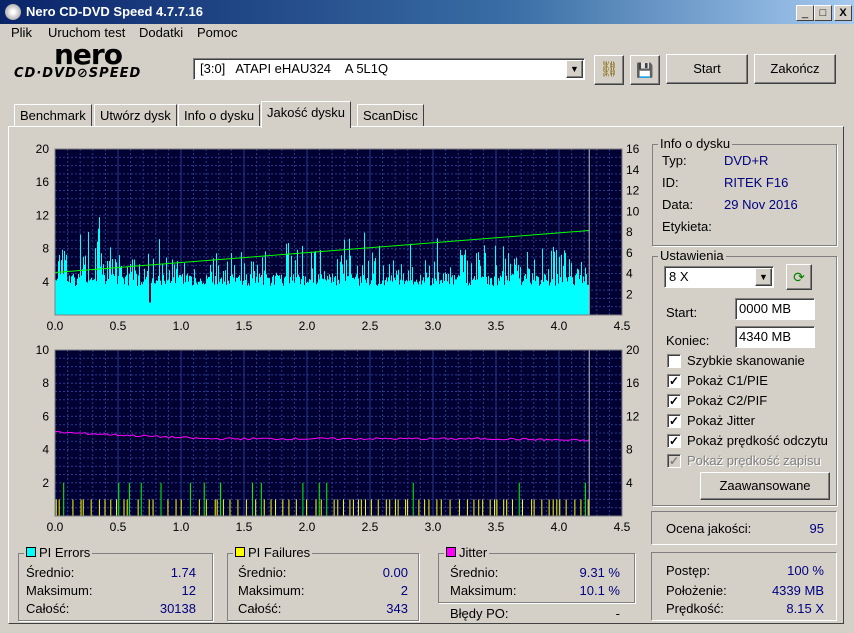 The image size is (854, 633). Describe the element at coordinates (115, 11) in the screenshot. I see `window-title: Nero CD-DVD Speed 4.7.7.16` at that location.